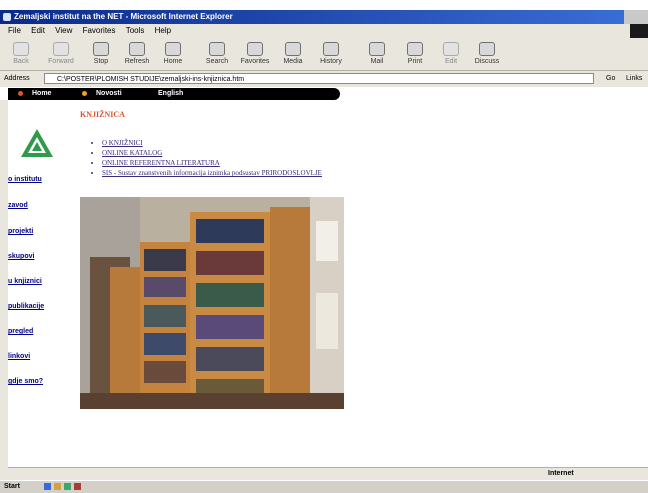 The width and height of the screenshot is (648, 493). I want to click on search-button: Search, so click(217, 54).